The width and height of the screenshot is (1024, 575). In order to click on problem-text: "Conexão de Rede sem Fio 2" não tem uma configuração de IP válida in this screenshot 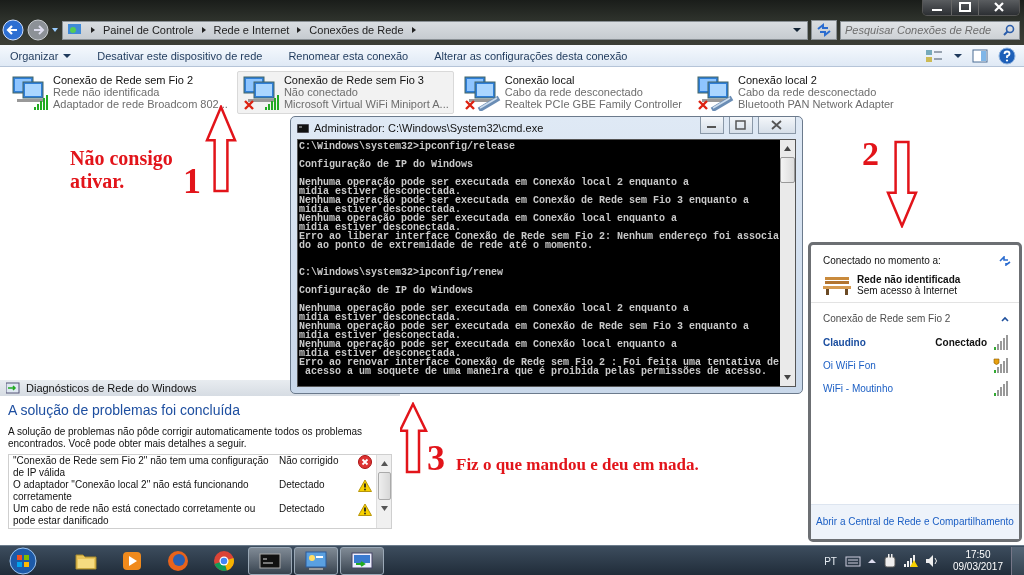, I will do `click(141, 466)`.